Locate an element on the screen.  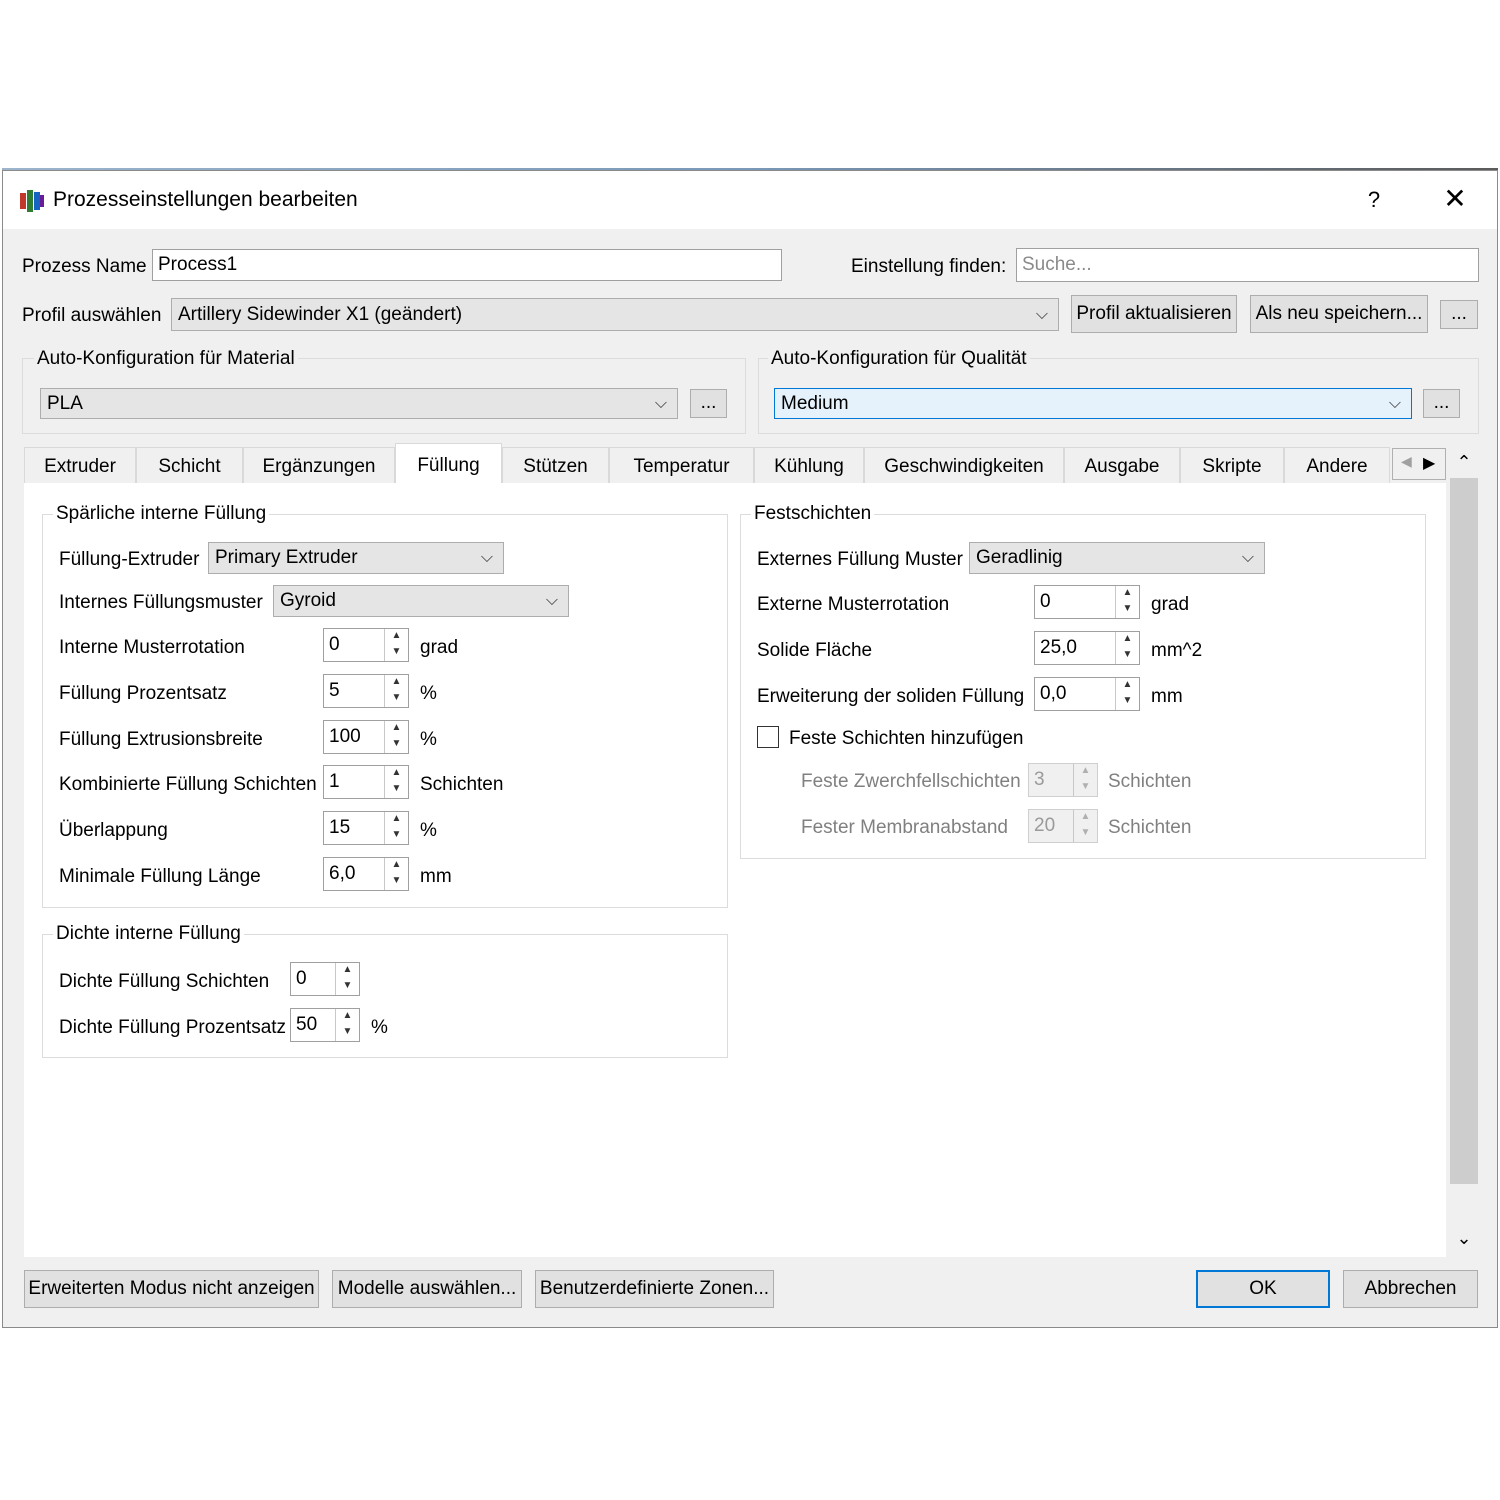
scroll-down-icon: ⌄ is located at coordinates (1464, 1238).